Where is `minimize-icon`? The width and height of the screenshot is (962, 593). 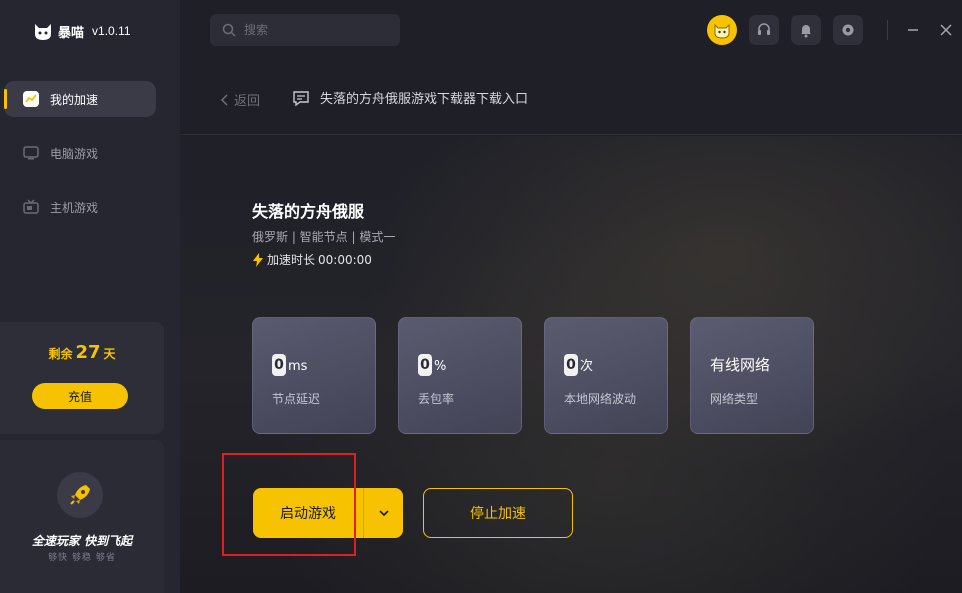
minimize-icon is located at coordinates (913, 30).